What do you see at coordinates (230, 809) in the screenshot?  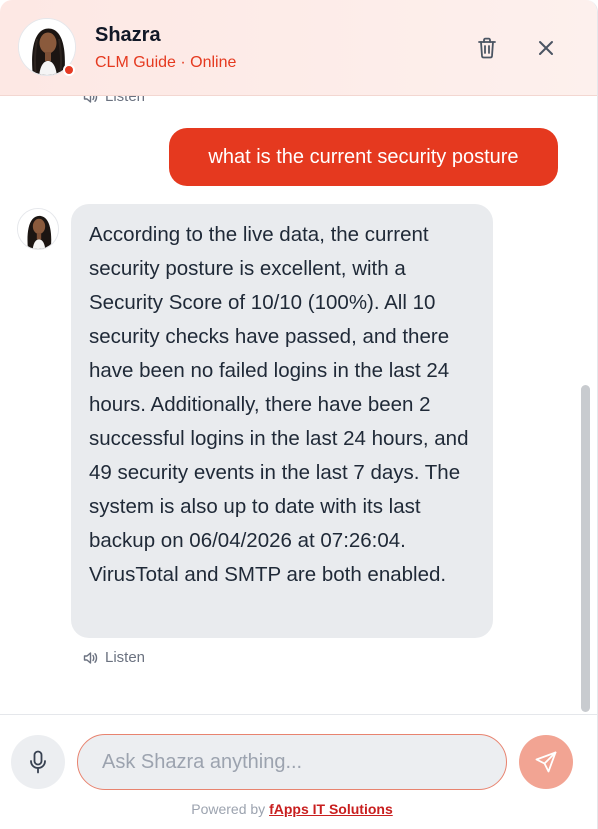 I see `powered-by-prefix: Powered by` at bounding box center [230, 809].